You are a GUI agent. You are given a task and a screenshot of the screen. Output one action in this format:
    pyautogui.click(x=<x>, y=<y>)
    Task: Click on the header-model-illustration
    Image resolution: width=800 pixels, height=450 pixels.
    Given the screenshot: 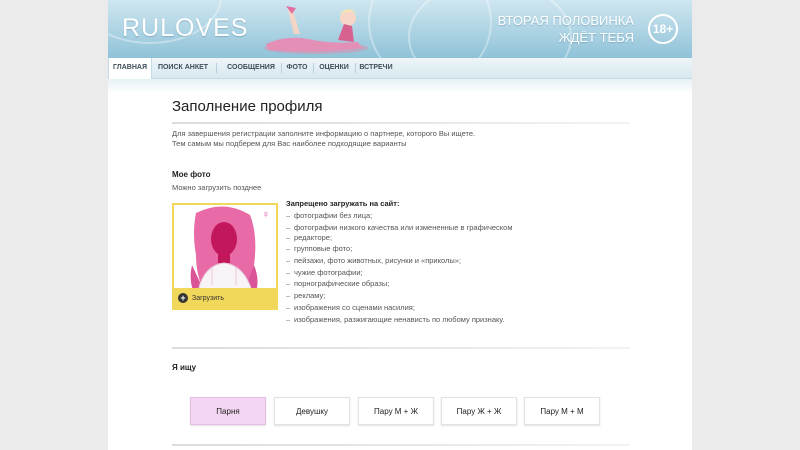 What is the action you would take?
    pyautogui.click(x=316, y=30)
    